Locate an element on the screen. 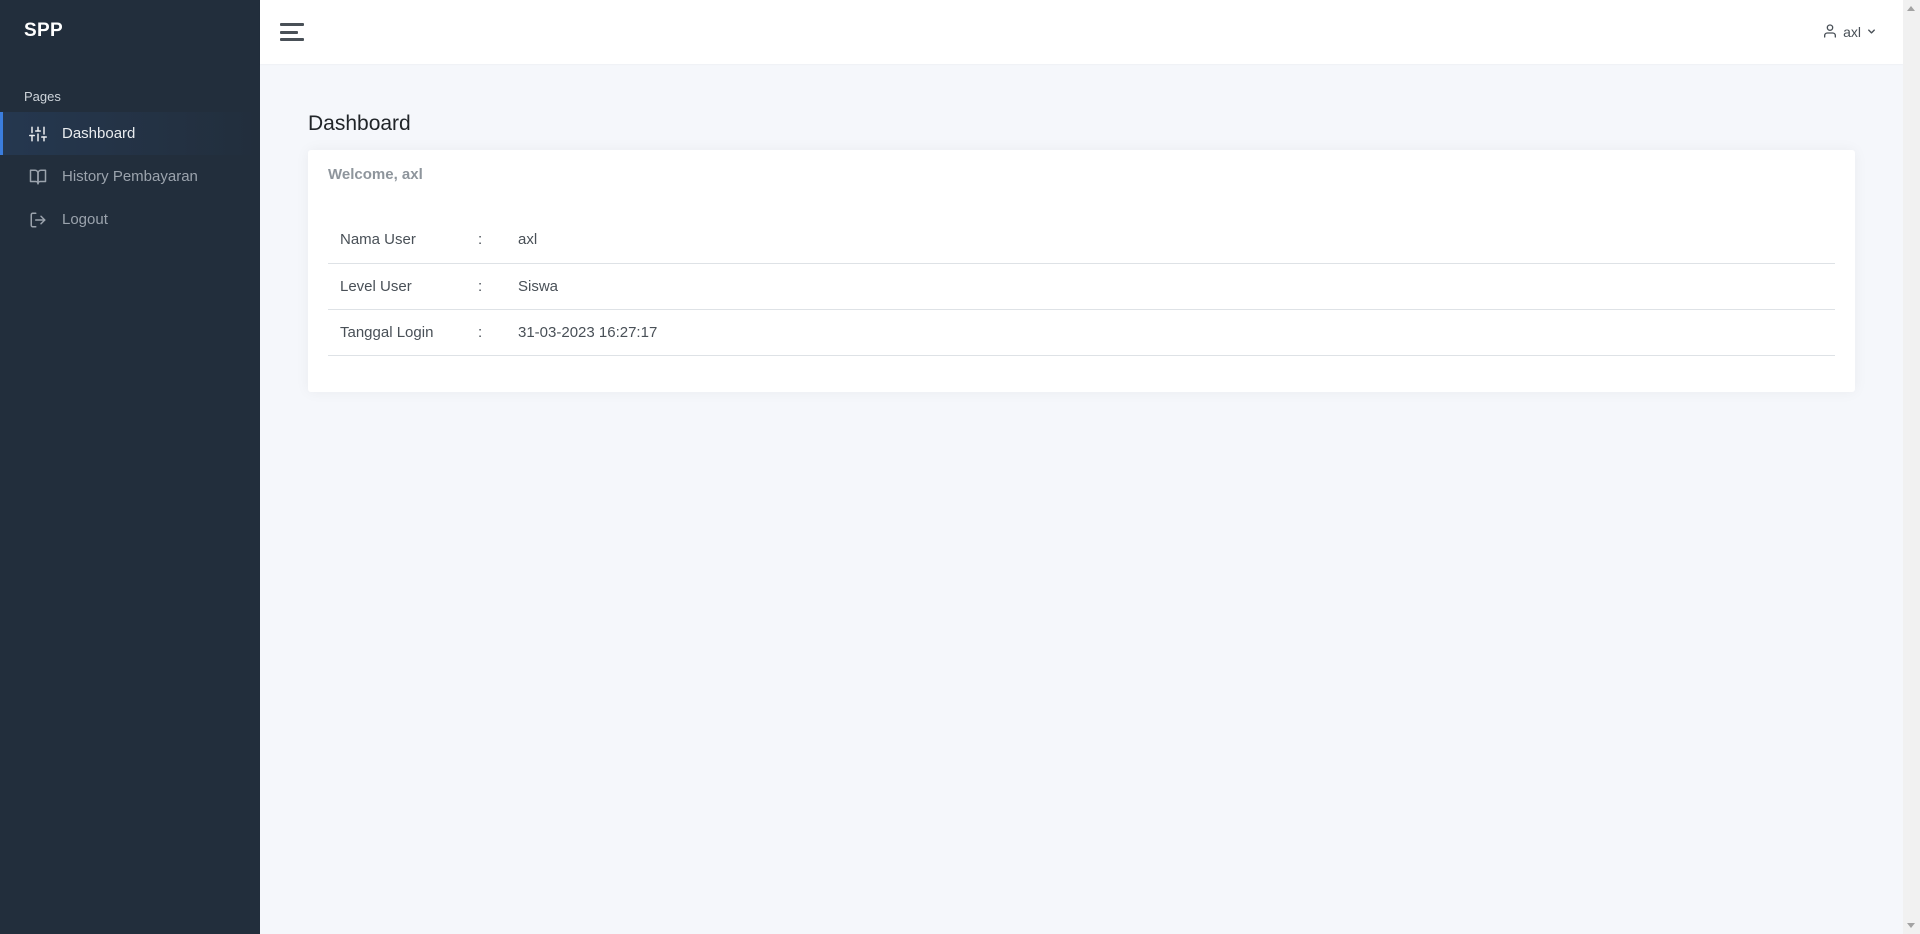  table-row: Tanggal Login : 31-03-2023 16:27:17 is located at coordinates (1081, 332).